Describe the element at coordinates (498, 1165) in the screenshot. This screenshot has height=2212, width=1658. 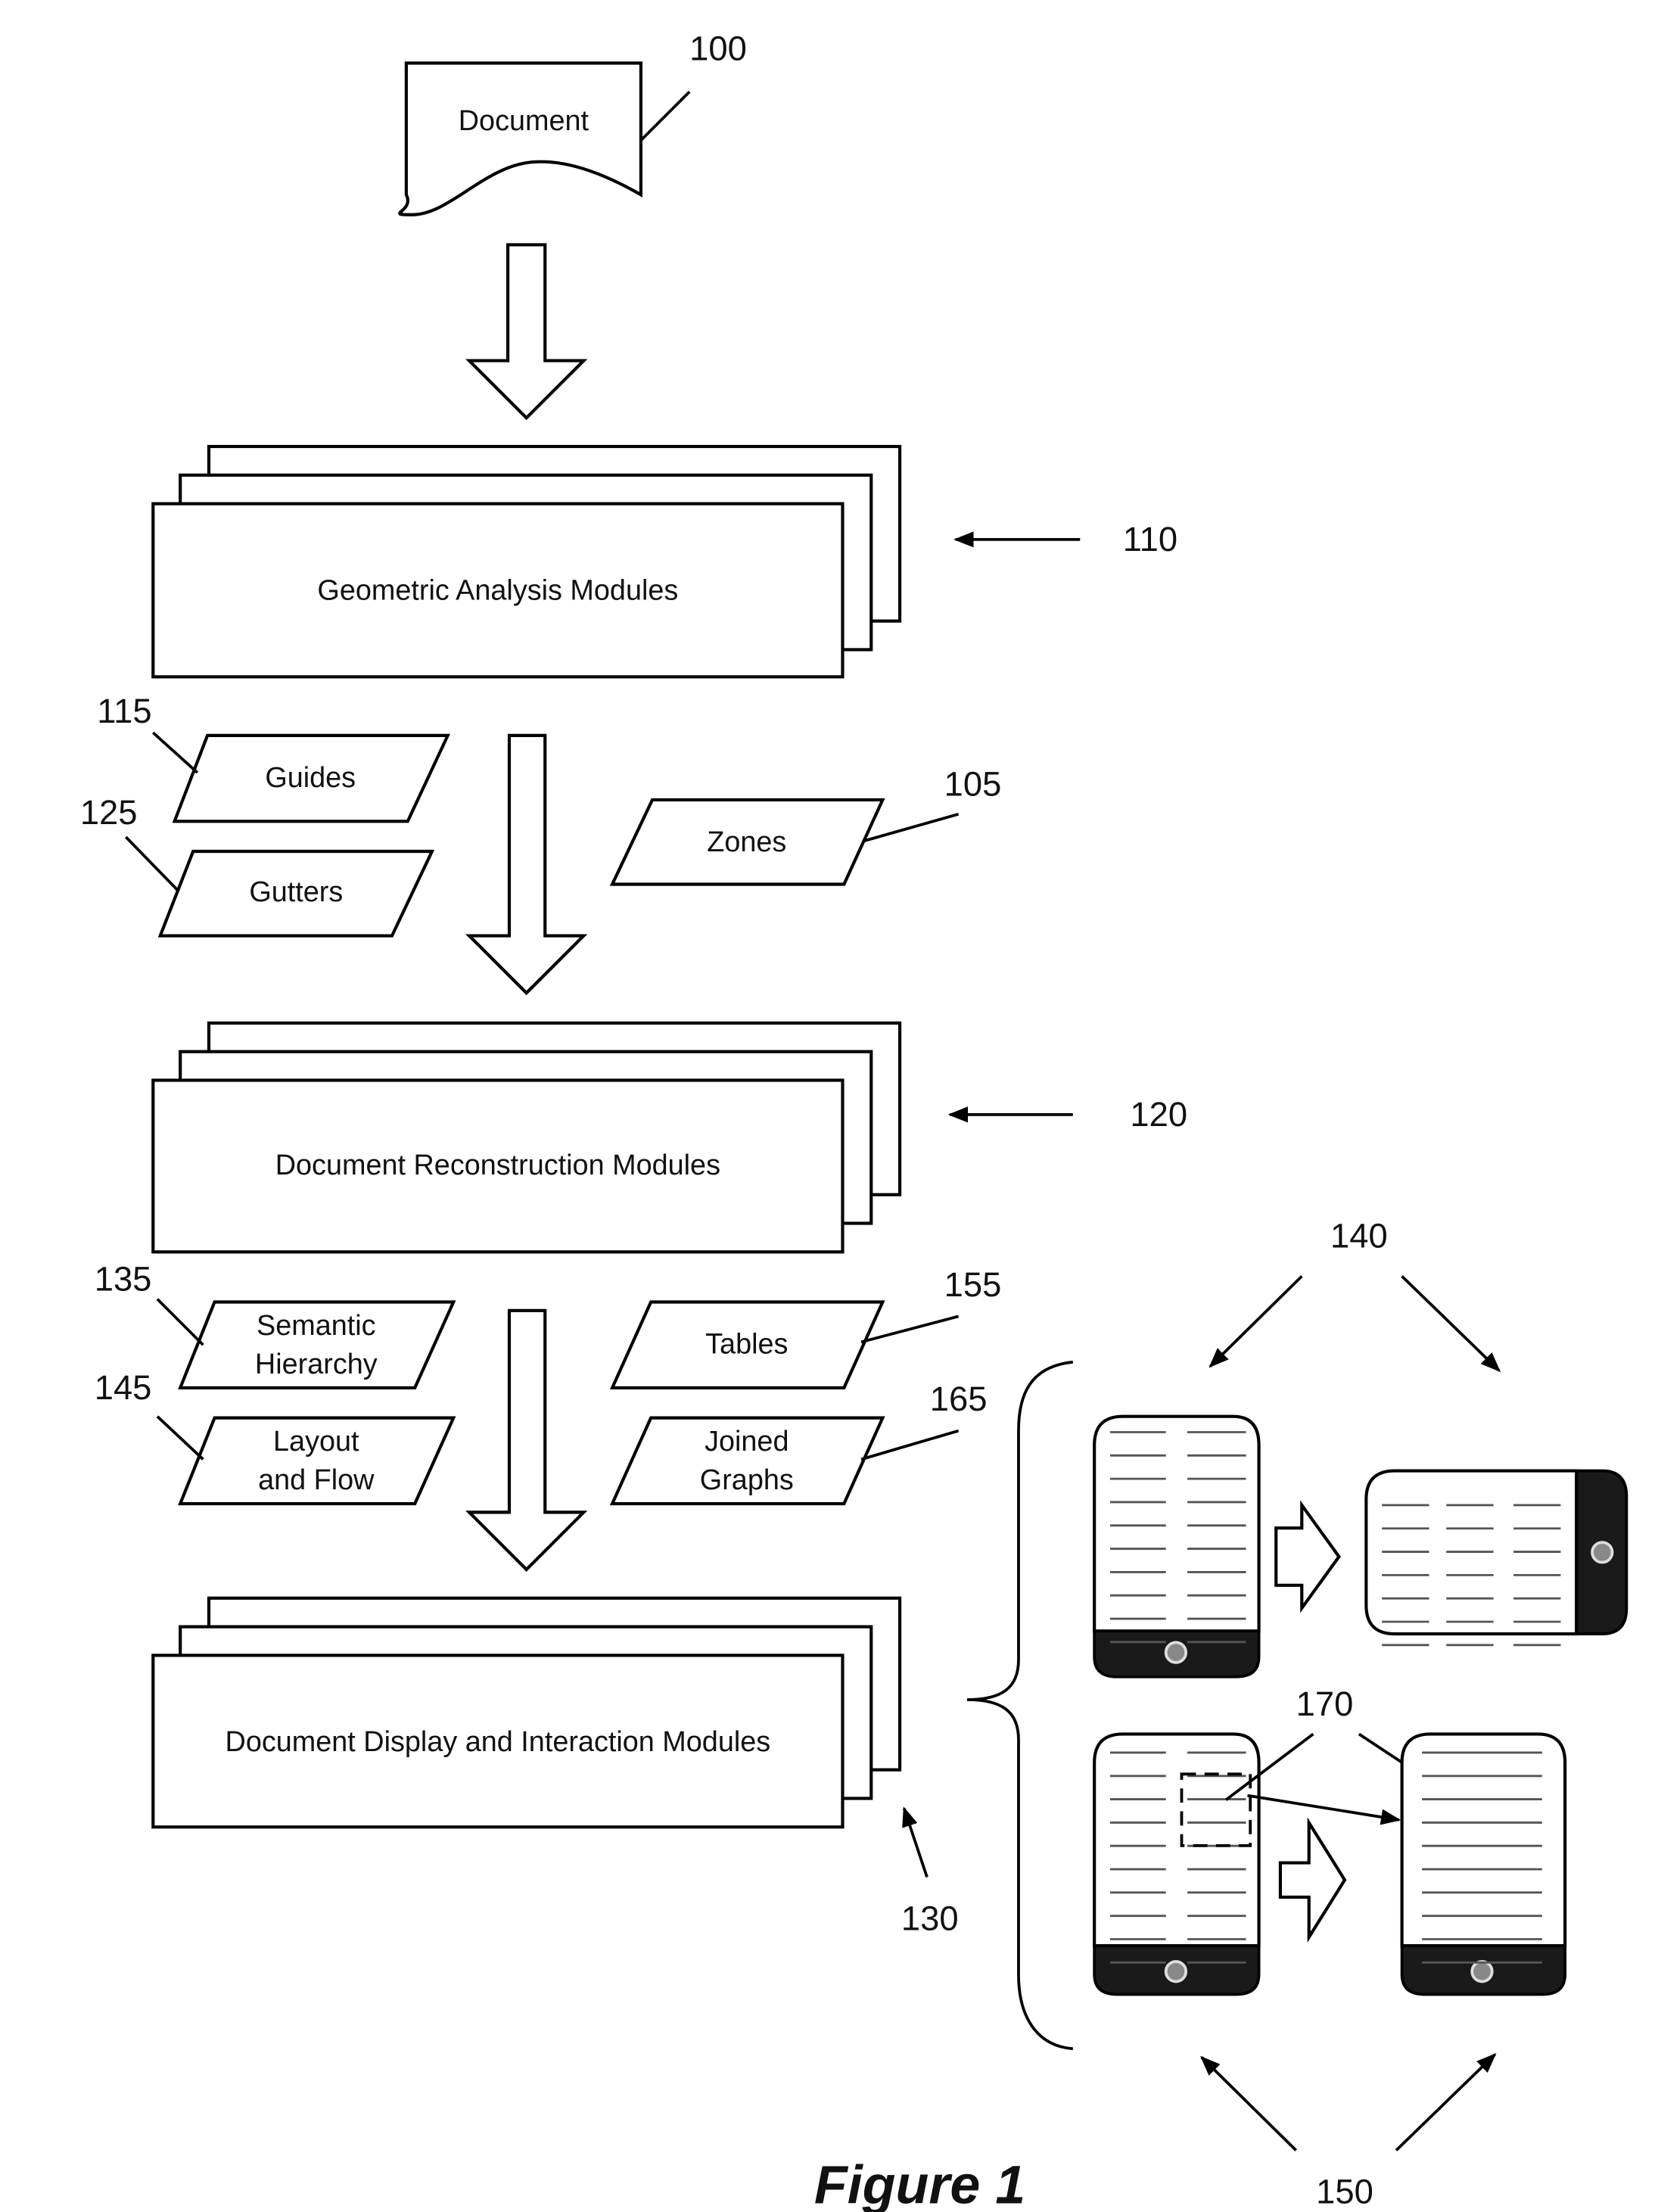
I see `reconstruction-label: Document Reconstruction Modules` at that location.